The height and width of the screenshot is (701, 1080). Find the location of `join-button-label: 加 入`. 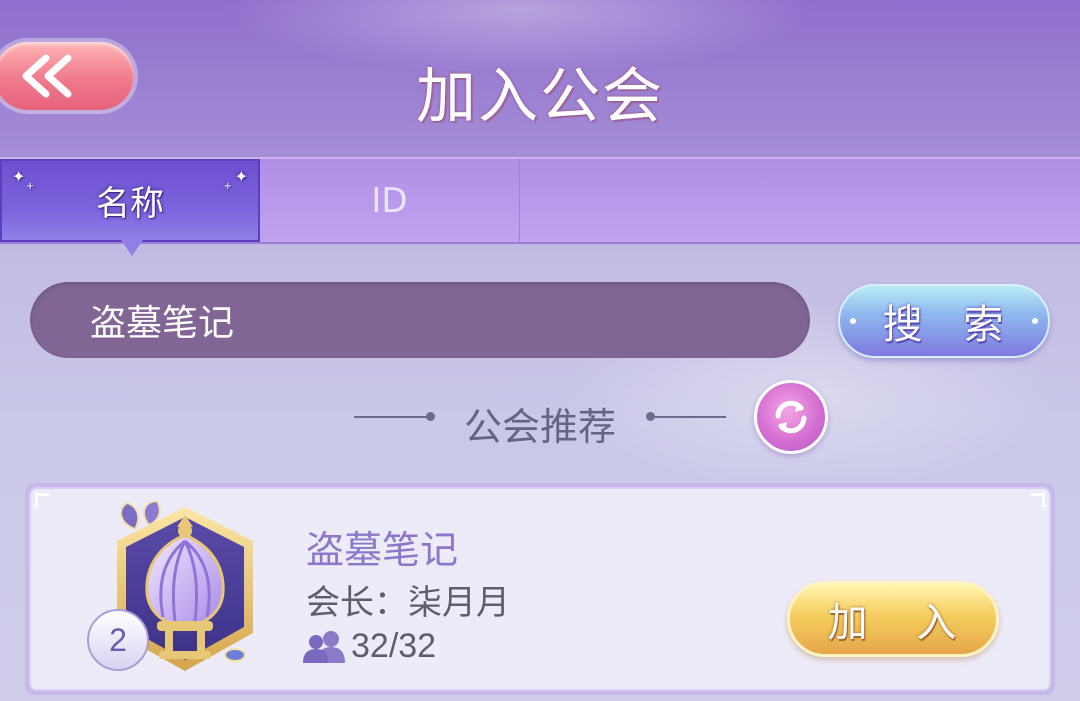

join-button-label: 加 入 is located at coordinates (901, 623).